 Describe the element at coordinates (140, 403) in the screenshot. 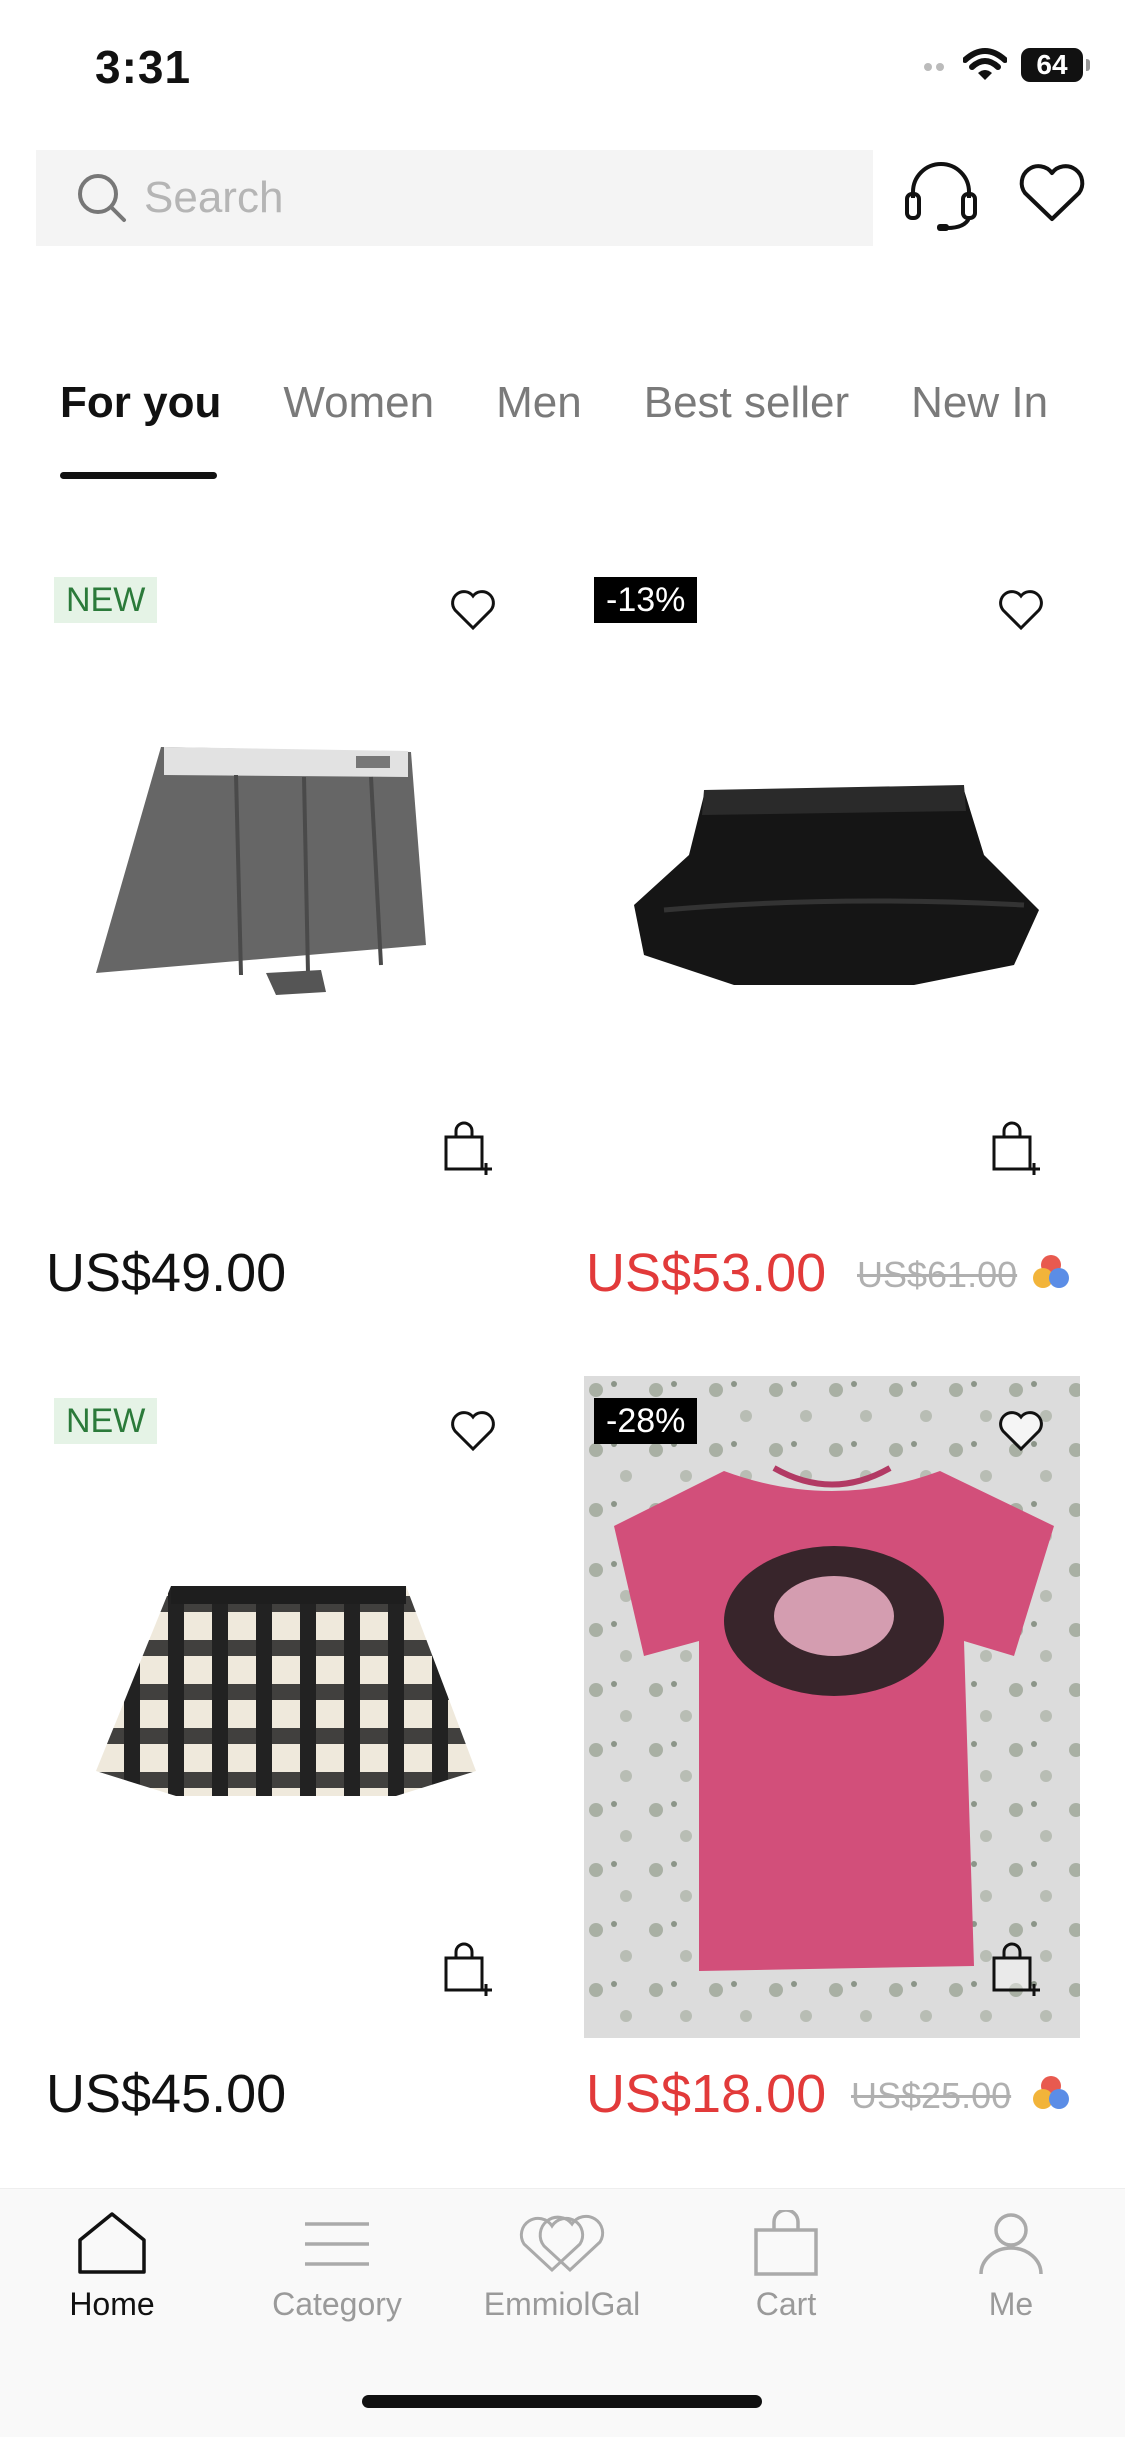

I see `tab-for-you: For you` at that location.